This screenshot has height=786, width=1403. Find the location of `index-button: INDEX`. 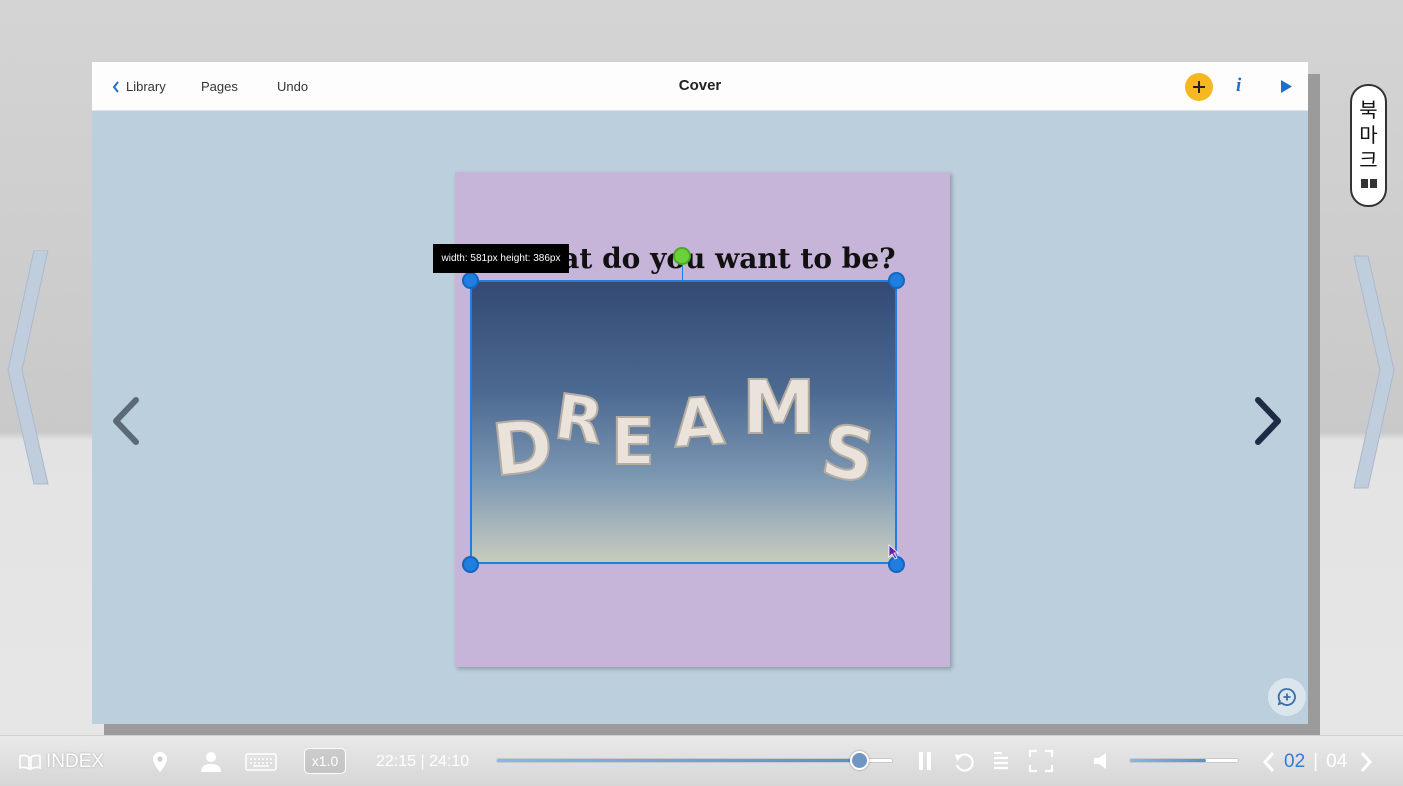

index-button: INDEX is located at coordinates (61, 761).